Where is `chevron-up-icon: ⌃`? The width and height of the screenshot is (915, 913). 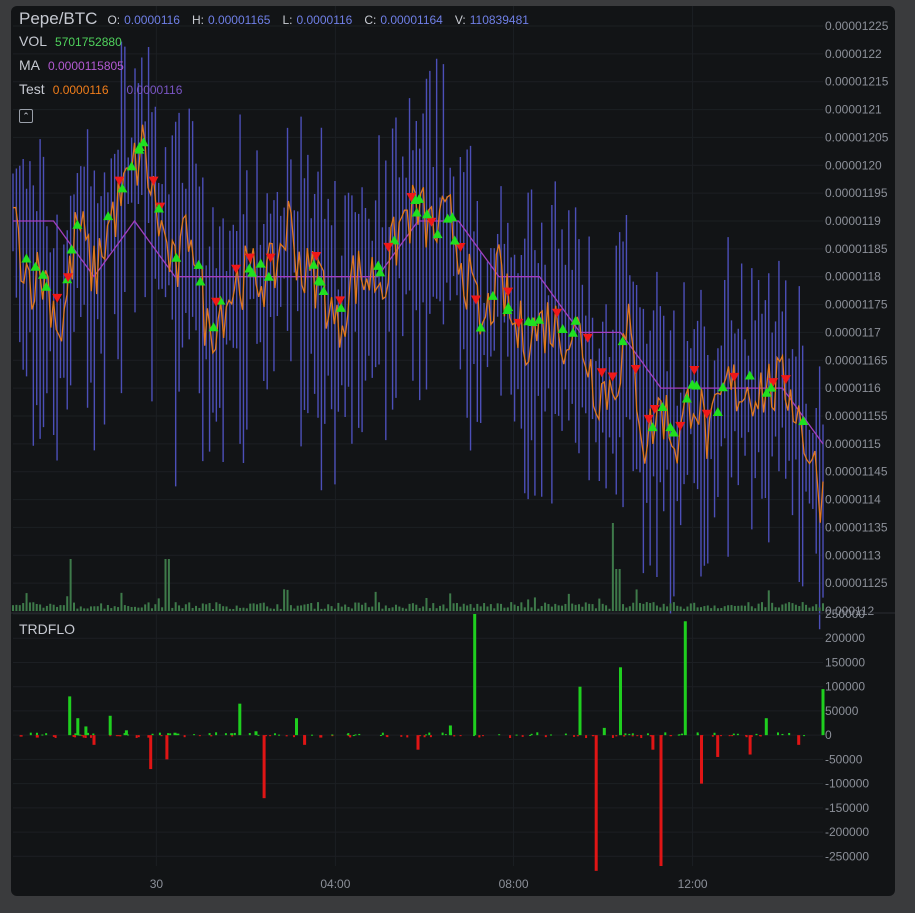
chevron-up-icon: ⌃ is located at coordinates (26, 116).